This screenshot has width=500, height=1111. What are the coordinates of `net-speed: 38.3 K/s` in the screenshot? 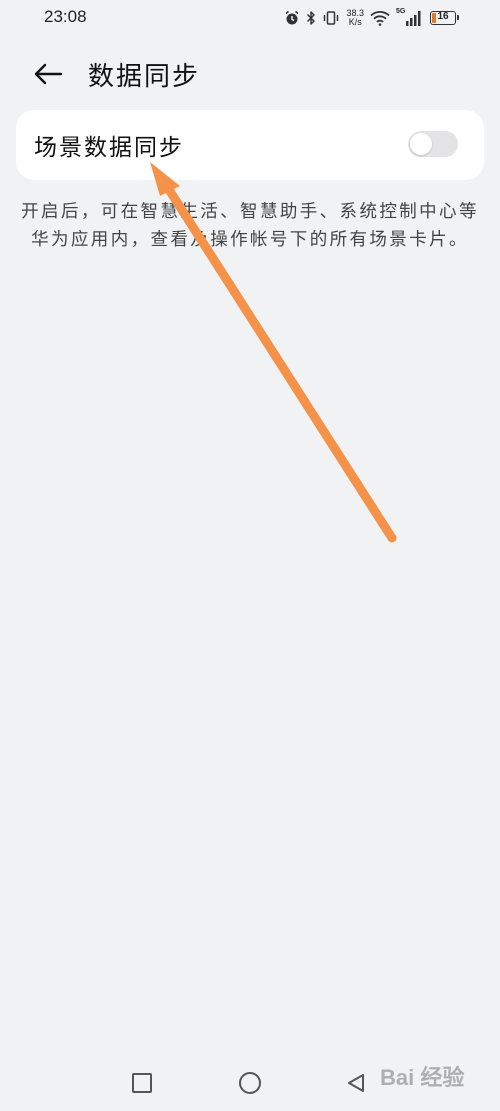 It's located at (355, 18).